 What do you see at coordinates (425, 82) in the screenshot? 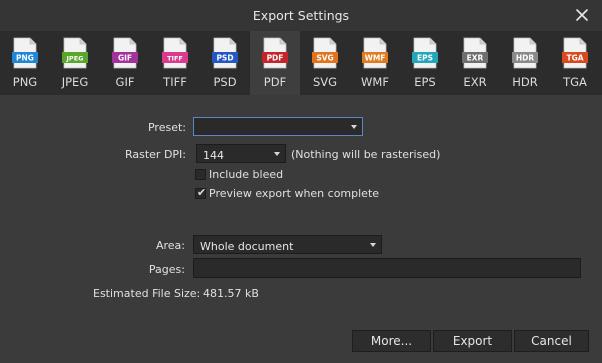
I see `format-label: EPS` at bounding box center [425, 82].